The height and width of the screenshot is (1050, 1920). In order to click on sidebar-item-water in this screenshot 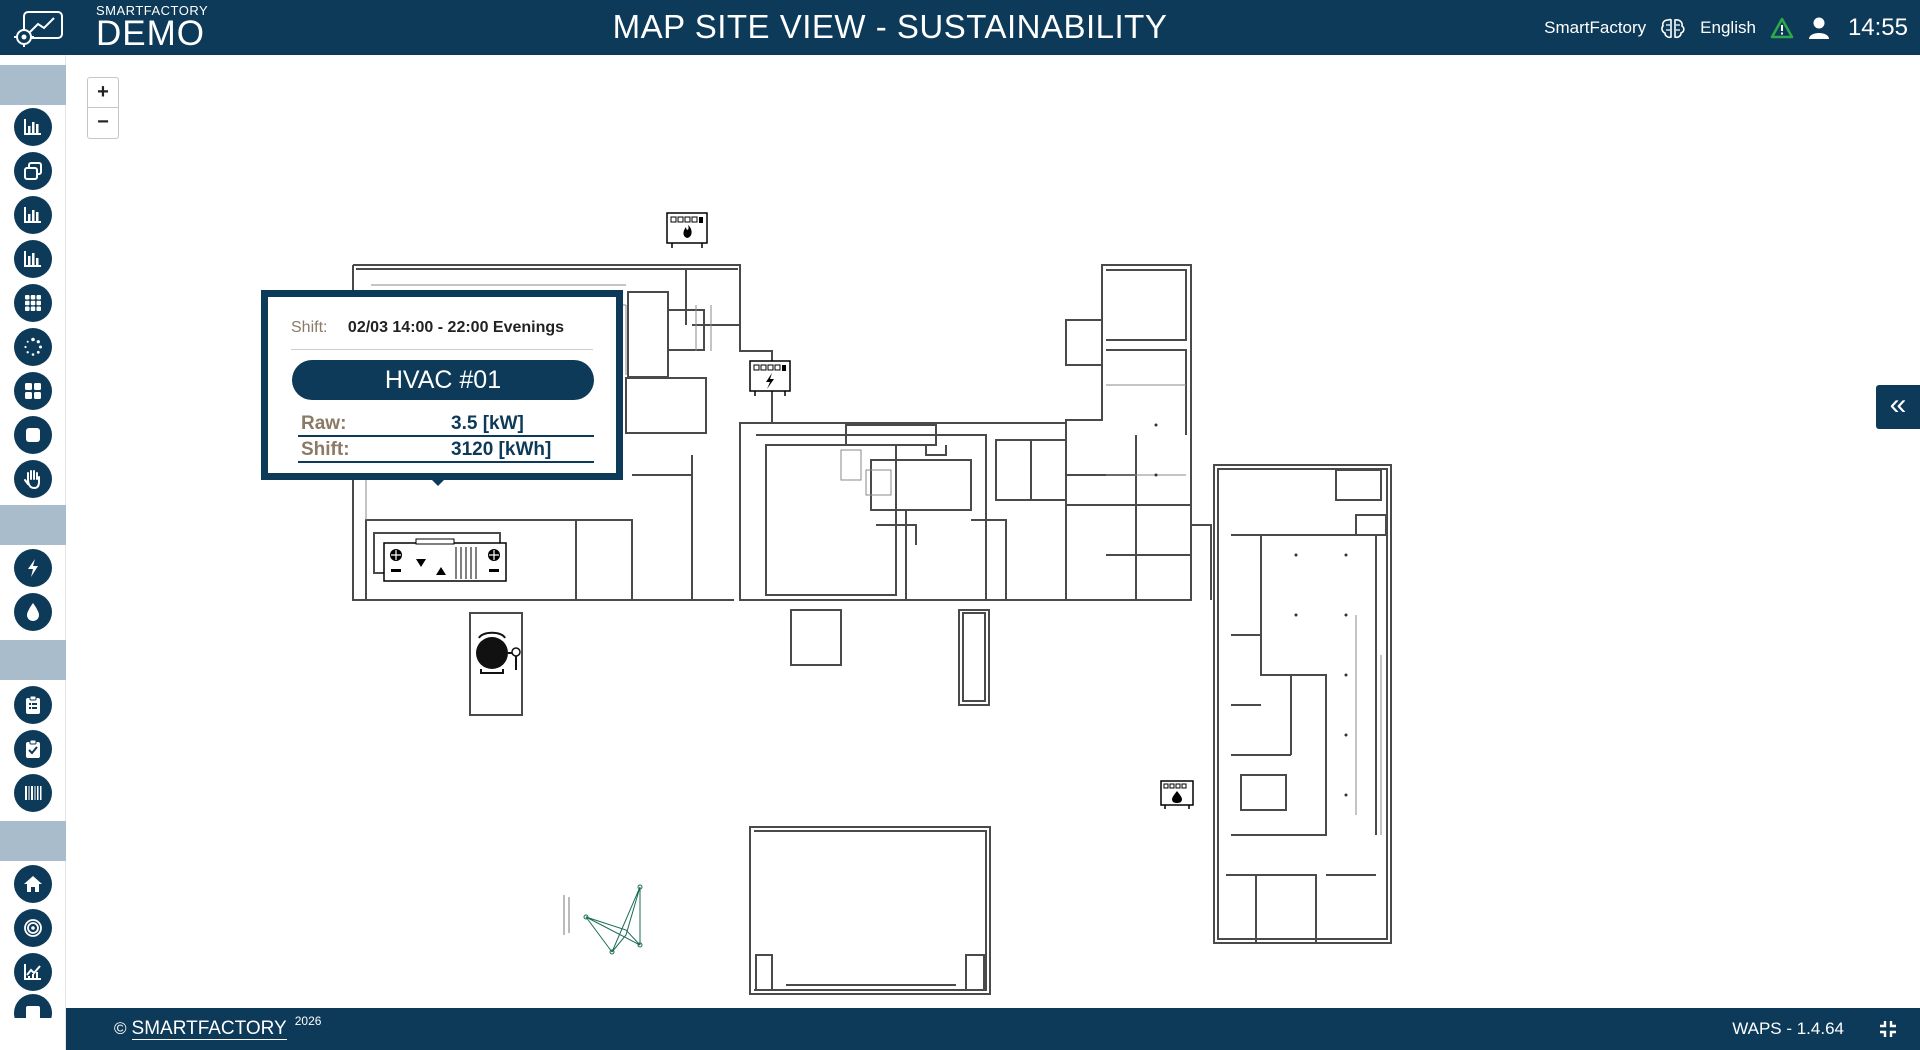, I will do `click(33, 612)`.